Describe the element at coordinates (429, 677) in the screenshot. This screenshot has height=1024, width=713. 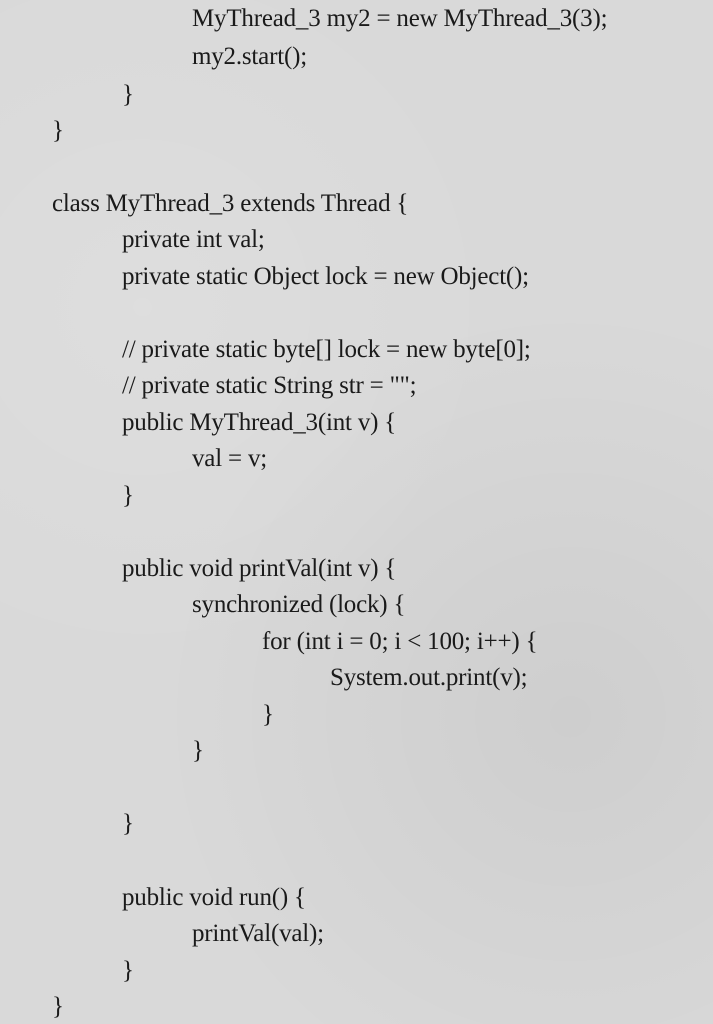
I see `code-line: System.out.print(v);` at that location.